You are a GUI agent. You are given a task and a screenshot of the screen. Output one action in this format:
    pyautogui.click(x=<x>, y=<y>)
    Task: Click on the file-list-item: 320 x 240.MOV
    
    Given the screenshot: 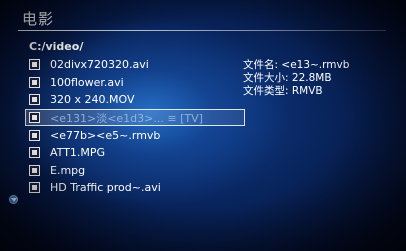 What is the action you would take?
    pyautogui.click(x=135, y=100)
    